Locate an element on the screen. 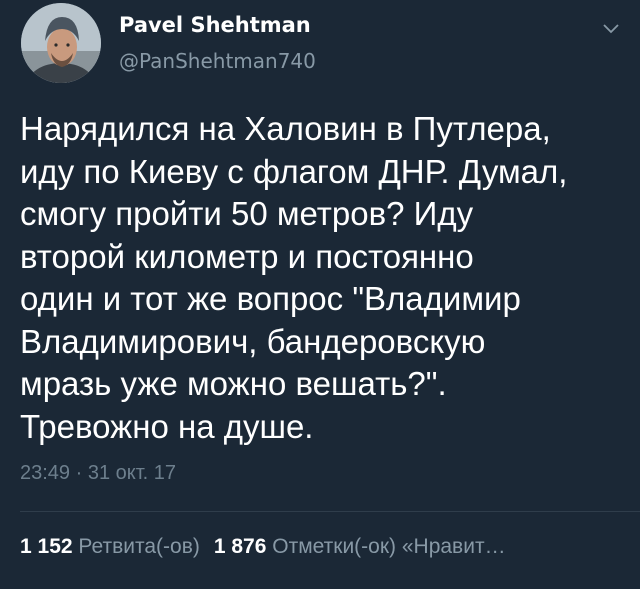 The width and height of the screenshot is (640, 589). chevron-down-icon is located at coordinates (611, 29).